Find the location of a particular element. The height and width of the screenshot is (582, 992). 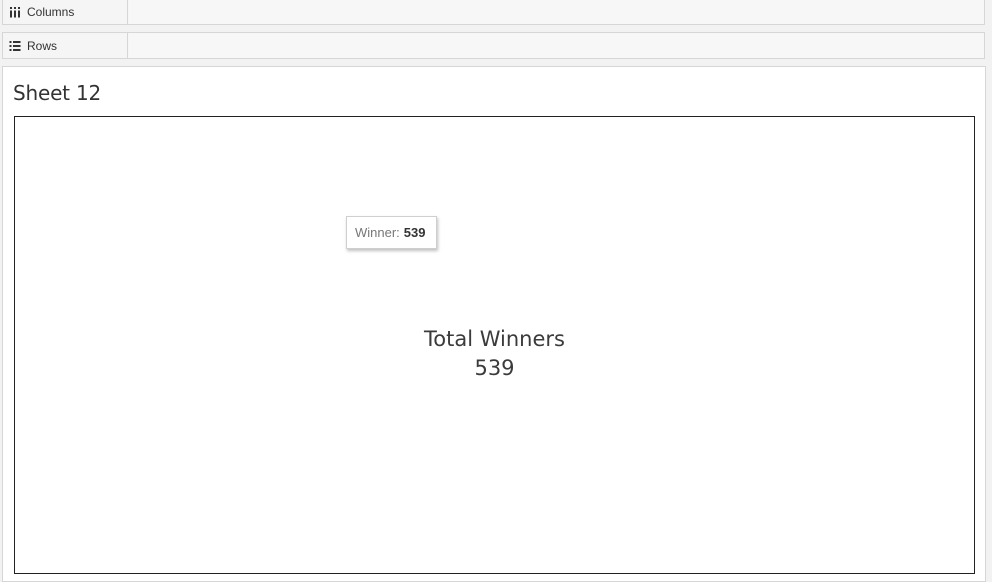

kpi-text-mark: Total Winners 539 is located at coordinates (494, 354).